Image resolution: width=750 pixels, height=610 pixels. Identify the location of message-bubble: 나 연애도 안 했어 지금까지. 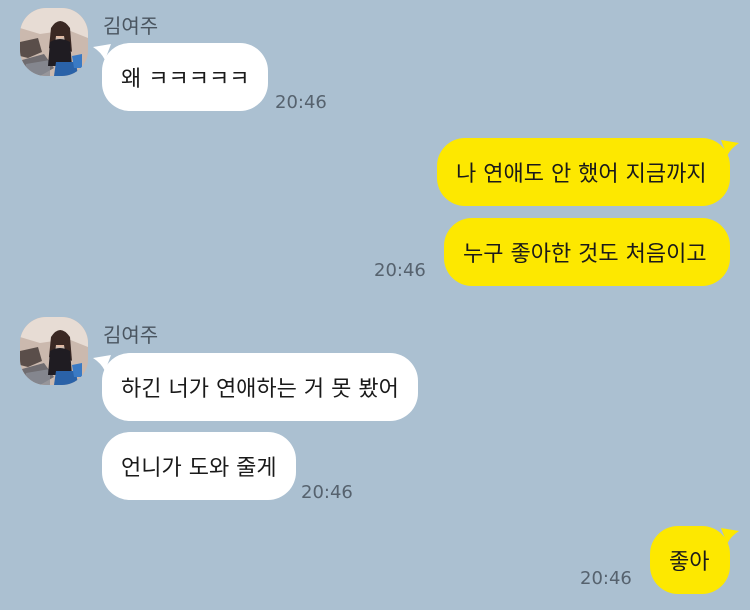
(583, 172).